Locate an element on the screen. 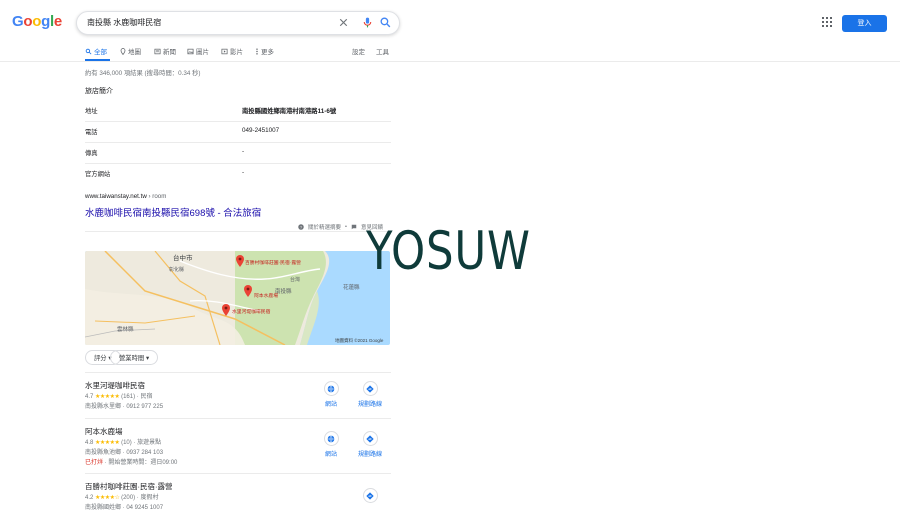  result-url: www.taiwanstay.net.tw › room is located at coordinates (125, 196).